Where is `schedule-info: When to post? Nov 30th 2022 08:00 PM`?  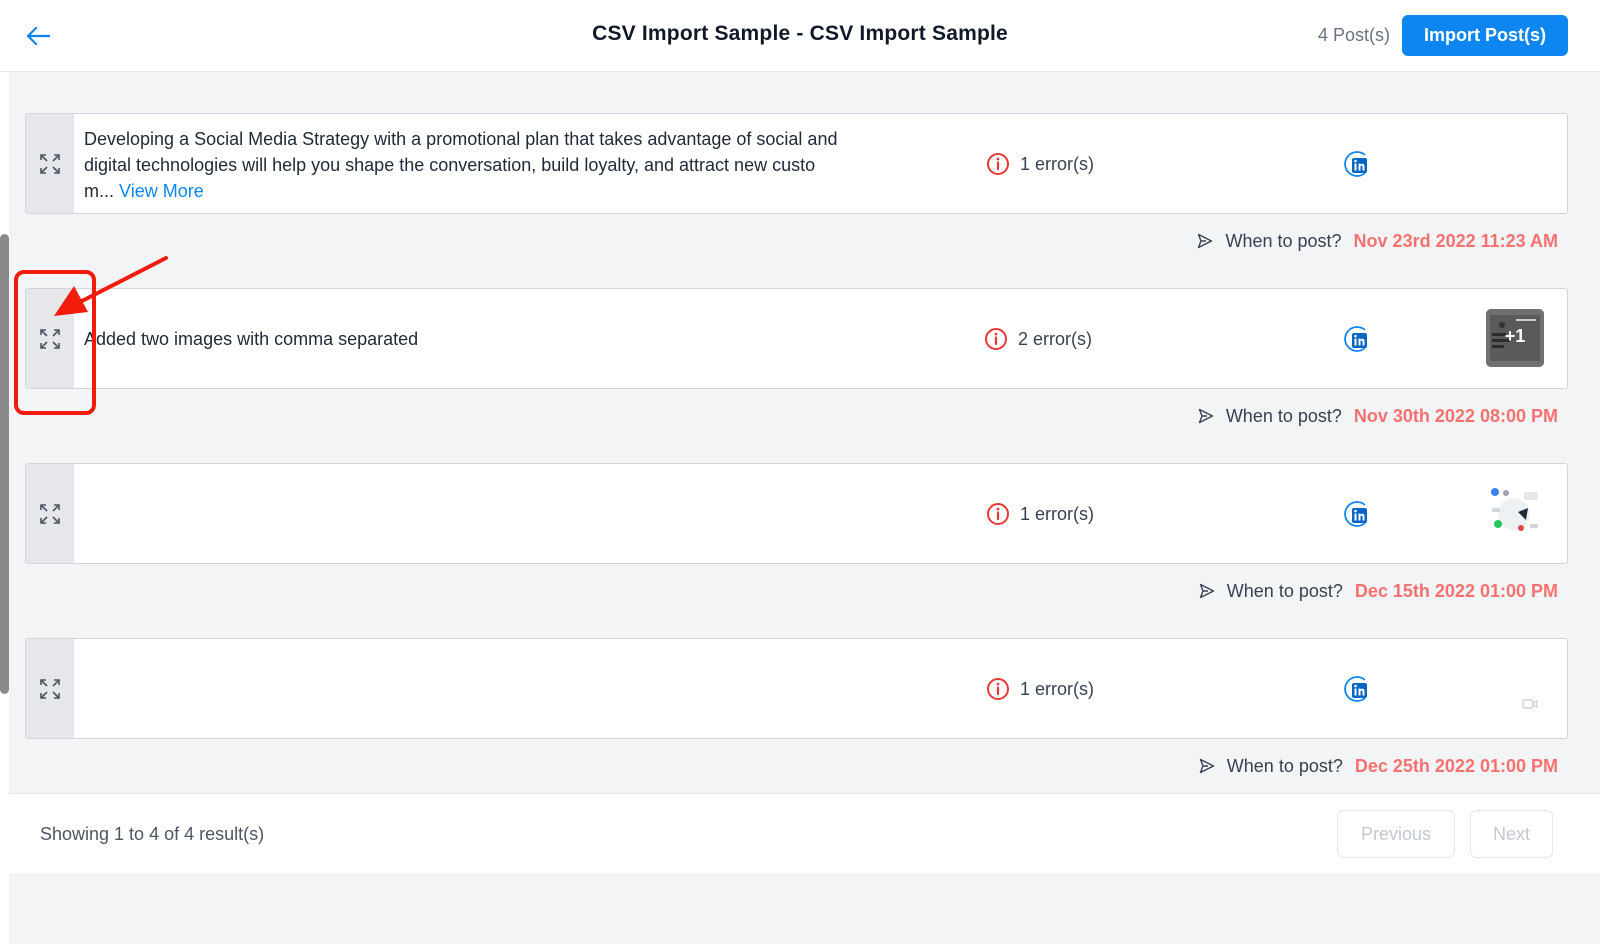 schedule-info: When to post? Nov 30th 2022 08:00 PM is located at coordinates (1378, 416).